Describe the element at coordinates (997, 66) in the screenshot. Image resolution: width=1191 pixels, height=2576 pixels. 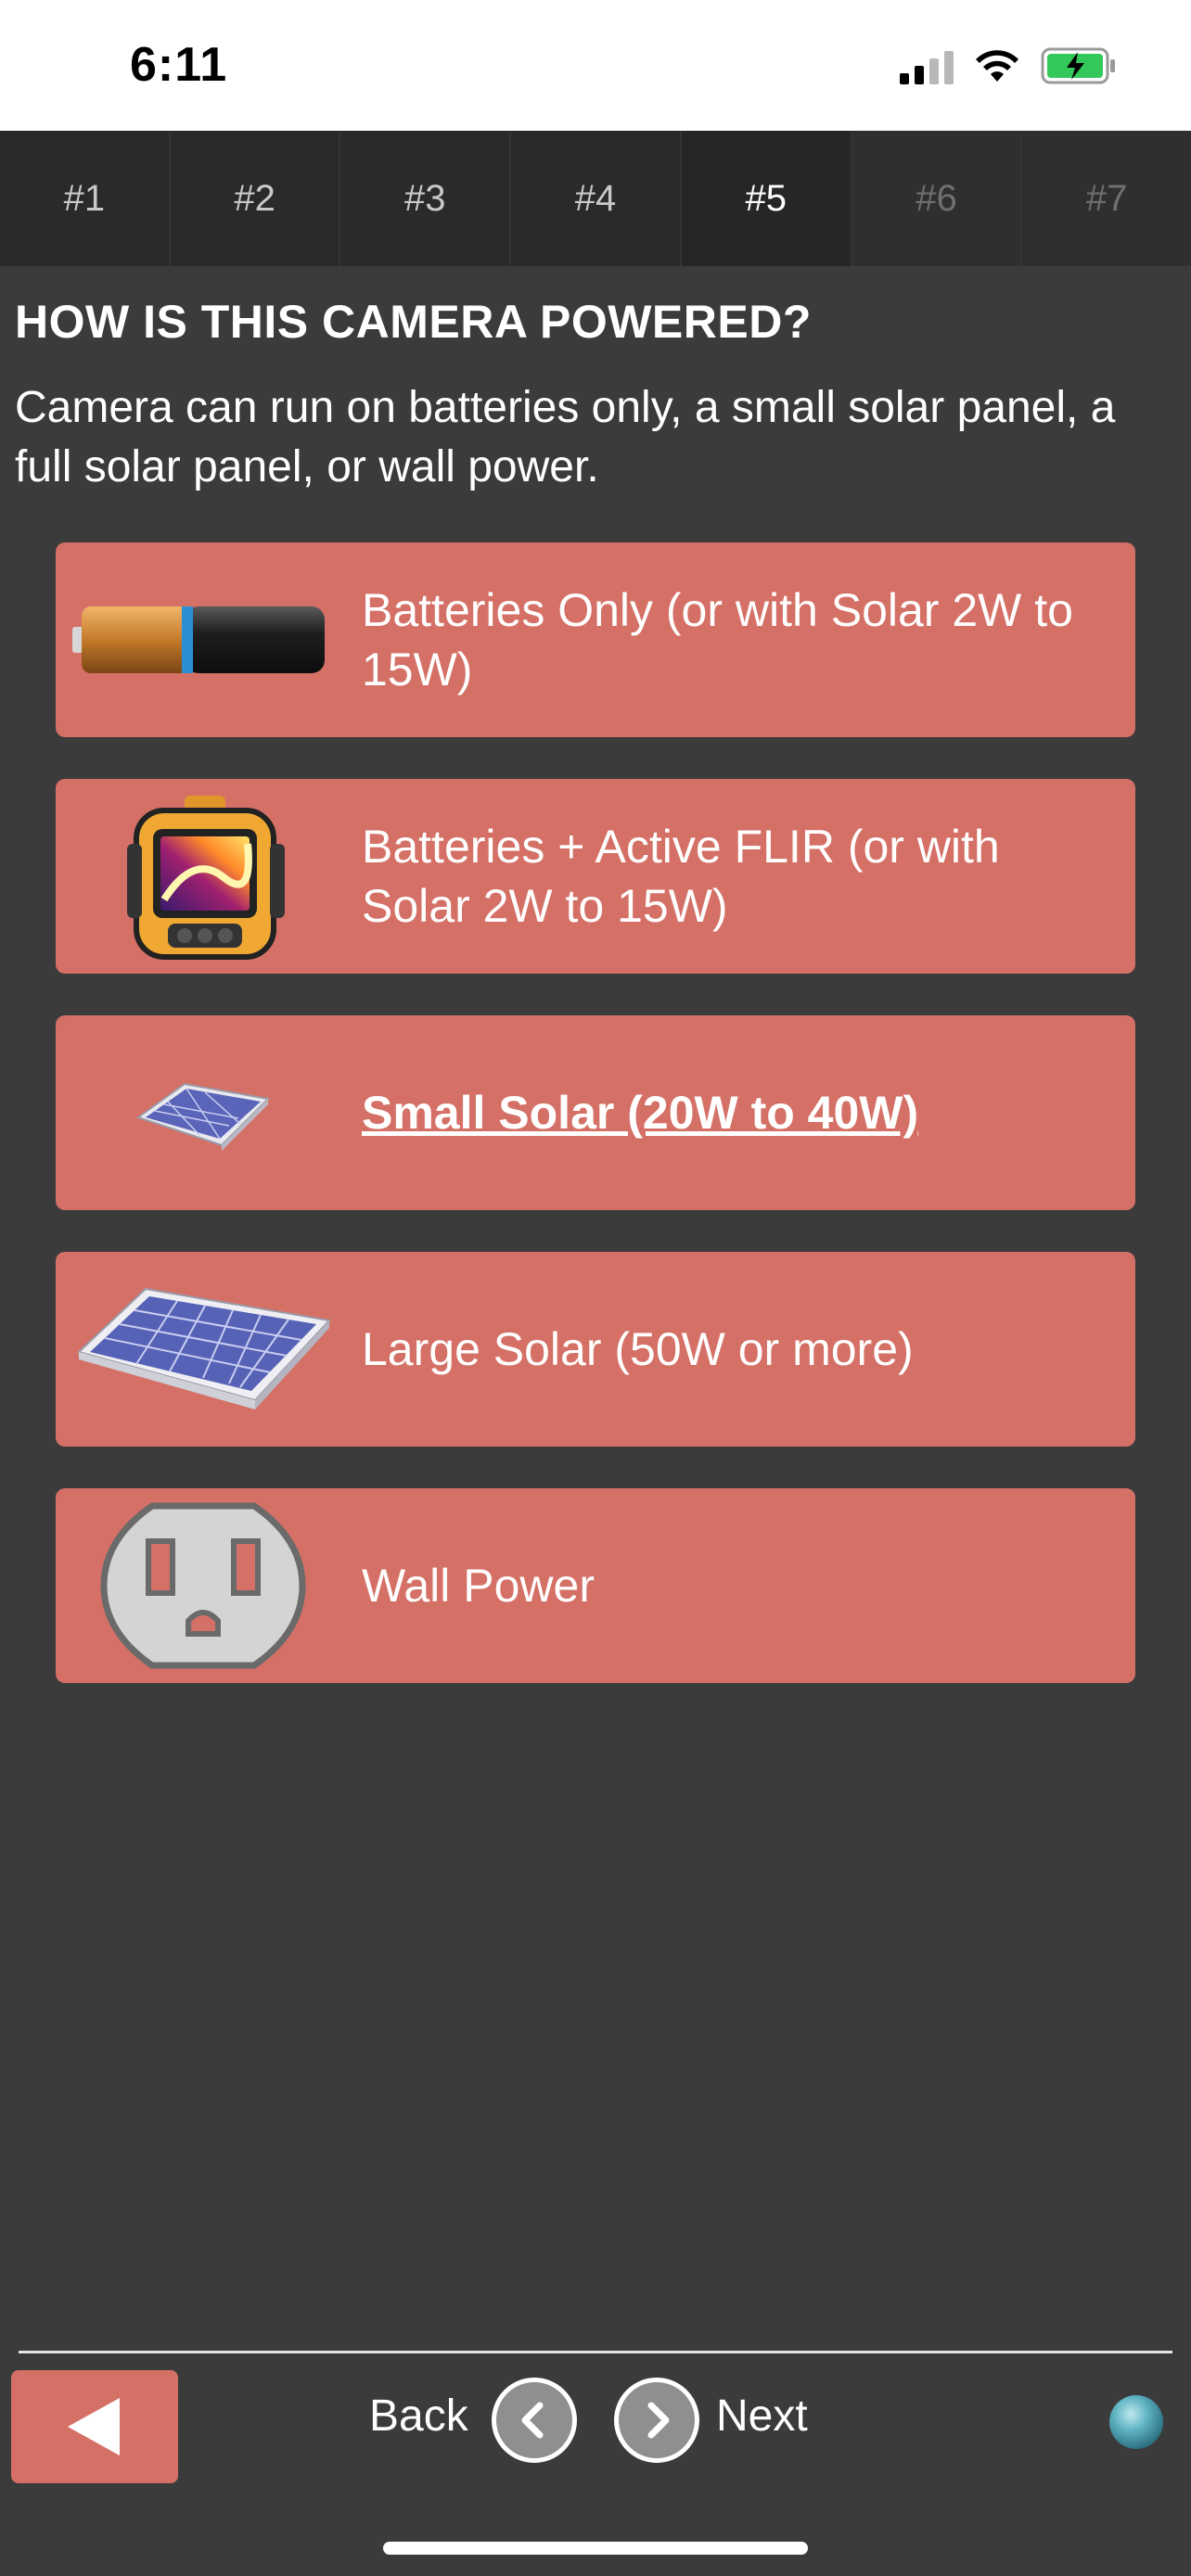
I see `wifi-icon` at that location.